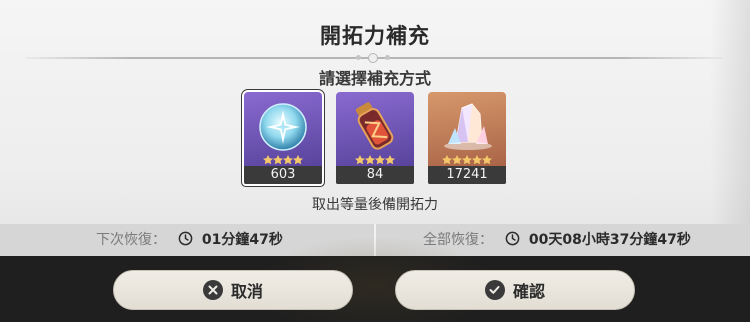  Describe the element at coordinates (467, 129) in the screenshot. I see `crystal-icon` at that location.